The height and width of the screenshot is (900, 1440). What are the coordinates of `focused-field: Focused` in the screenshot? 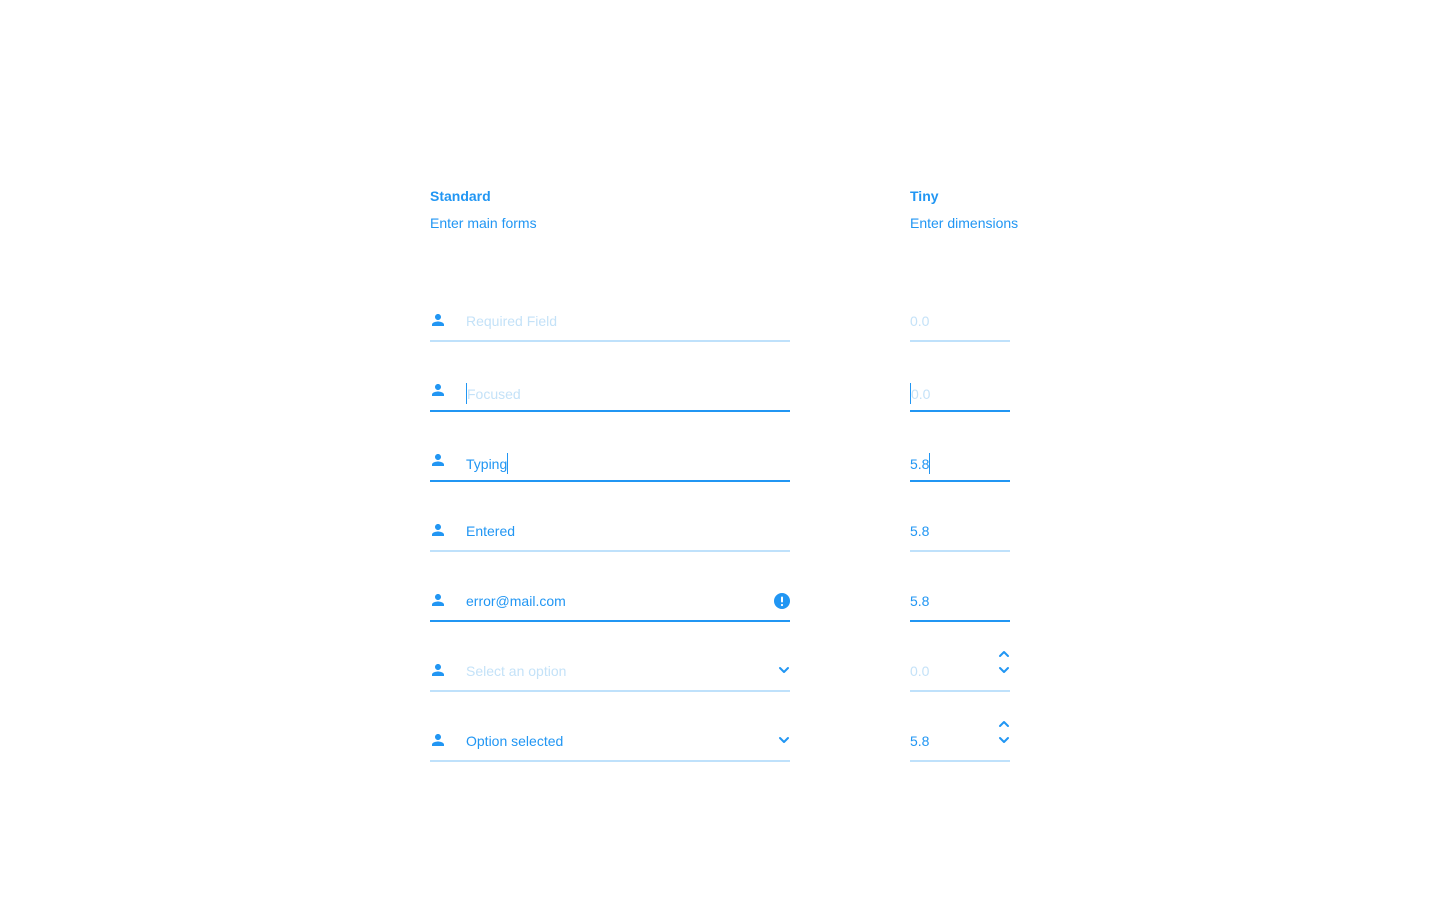 It's located at (610, 391).